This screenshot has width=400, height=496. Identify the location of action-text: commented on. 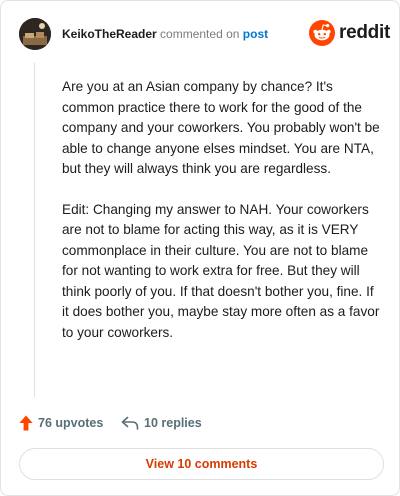
(200, 34).